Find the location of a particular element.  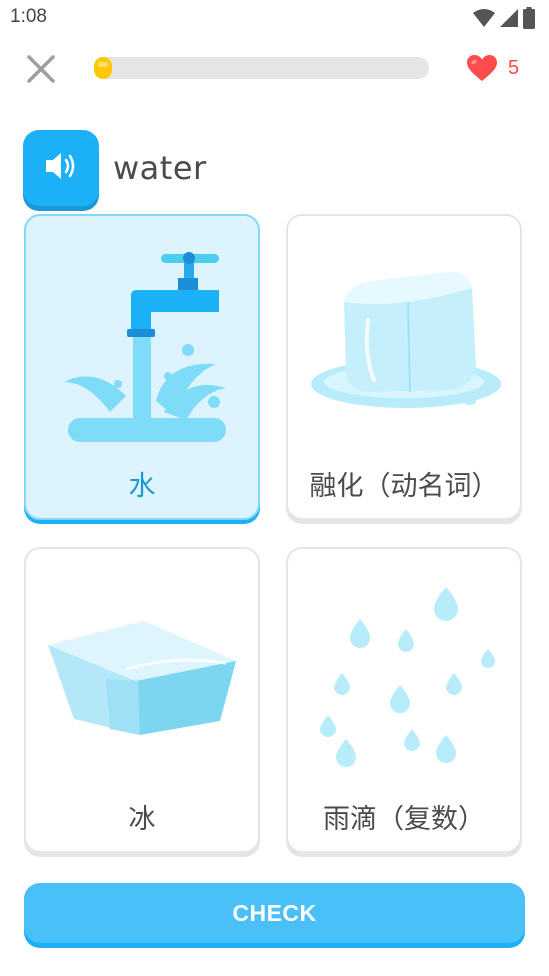

prompt-row: water is located at coordinates (115, 168).